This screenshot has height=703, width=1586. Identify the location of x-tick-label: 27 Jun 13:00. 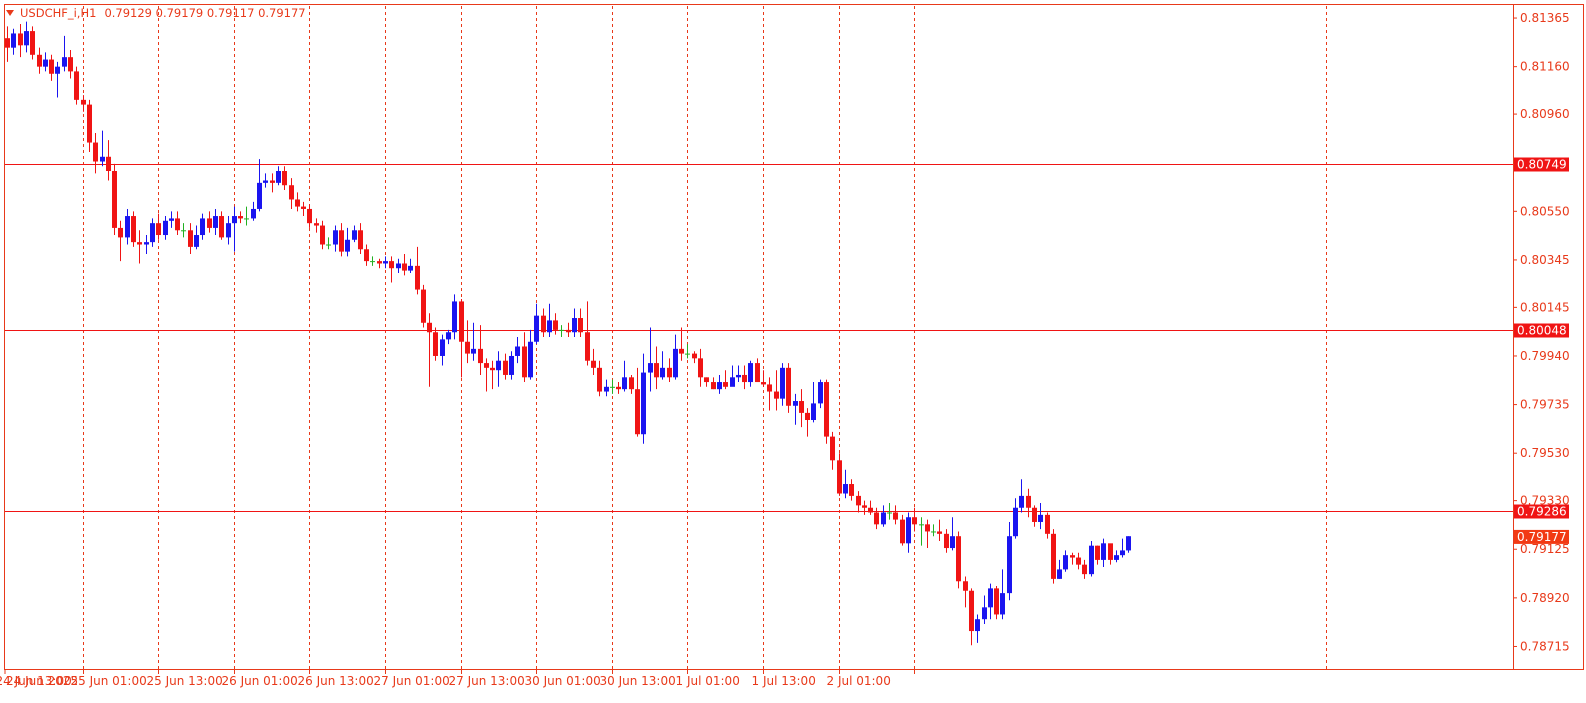
(487, 681).